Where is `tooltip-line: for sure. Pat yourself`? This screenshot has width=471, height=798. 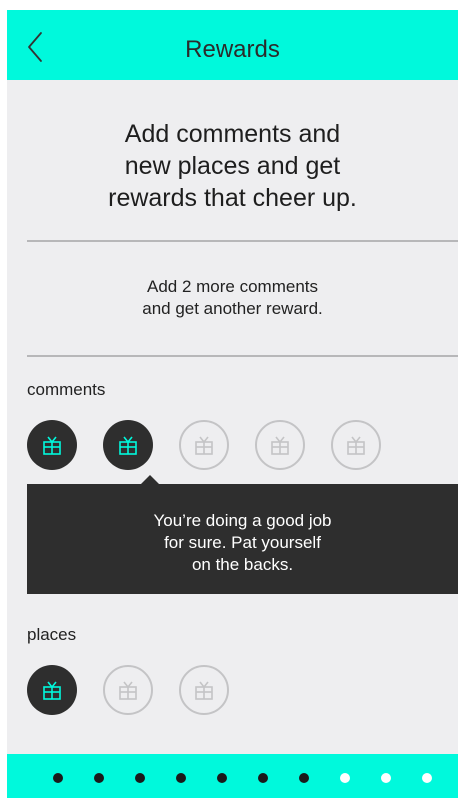 tooltip-line: for sure. Pat yourself is located at coordinates (242, 542).